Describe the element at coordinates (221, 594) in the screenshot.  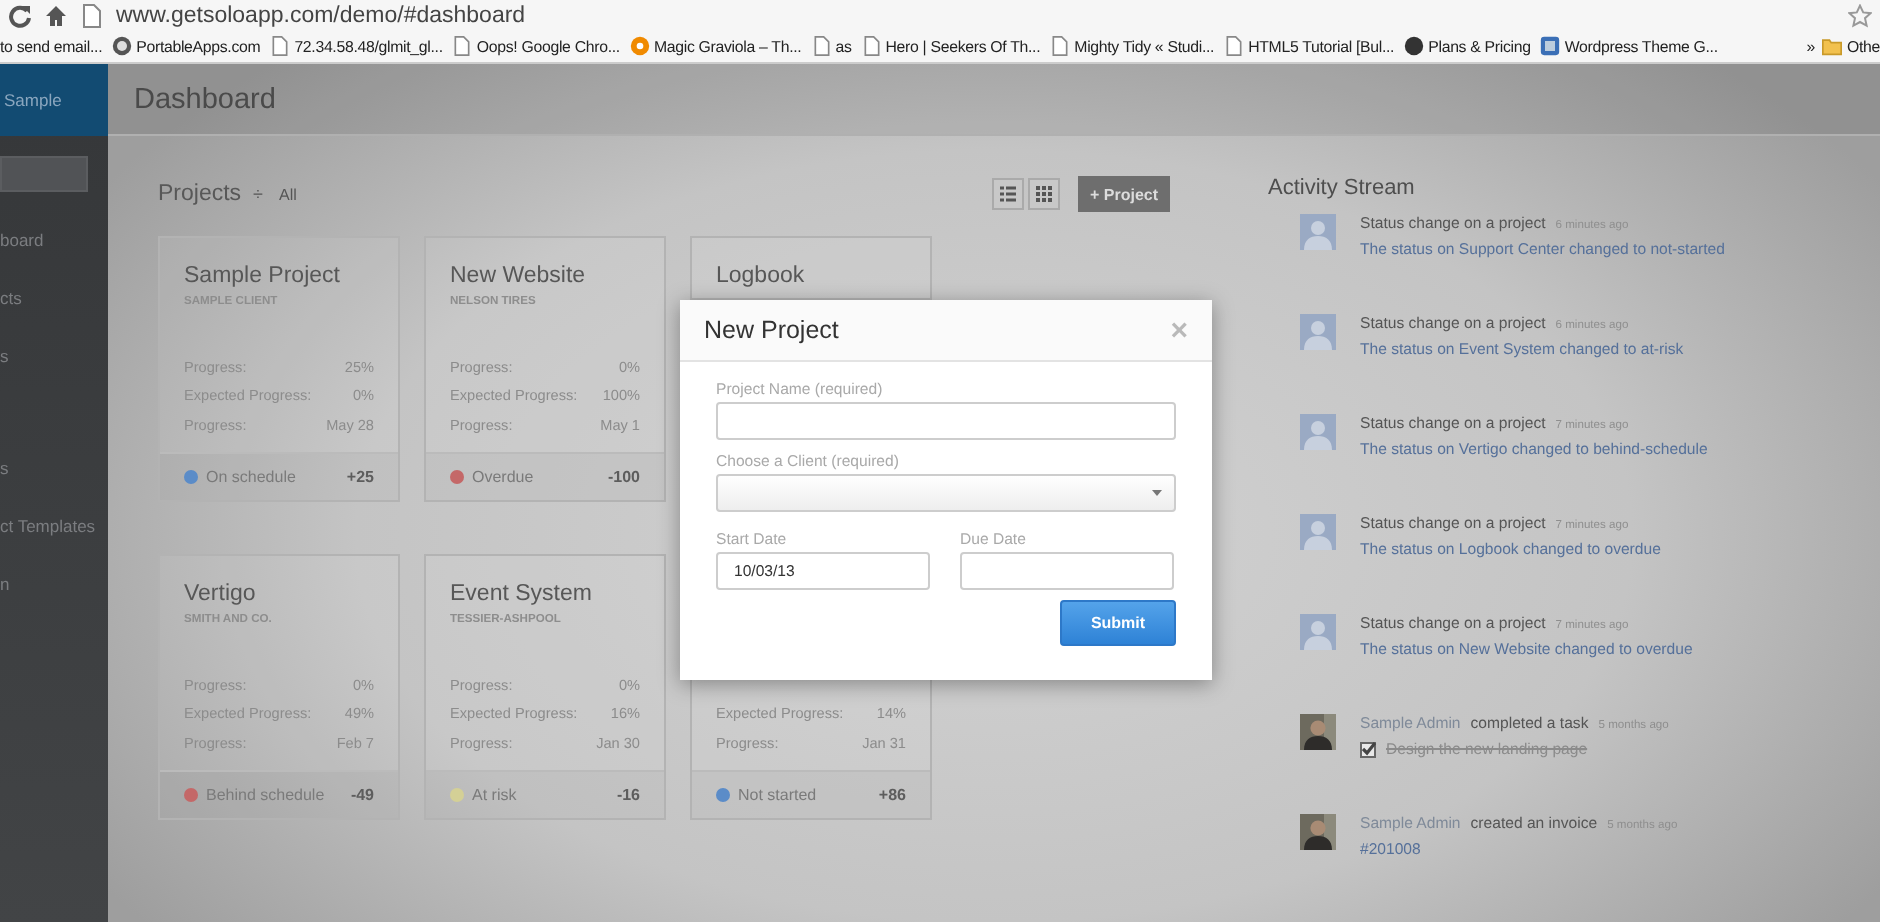
I see `project-name: Vertigo` at that location.